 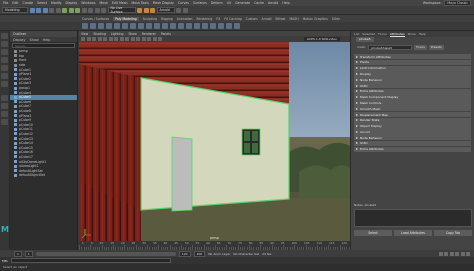 I want to click on render-settings-icon, so click(x=152, y=10).